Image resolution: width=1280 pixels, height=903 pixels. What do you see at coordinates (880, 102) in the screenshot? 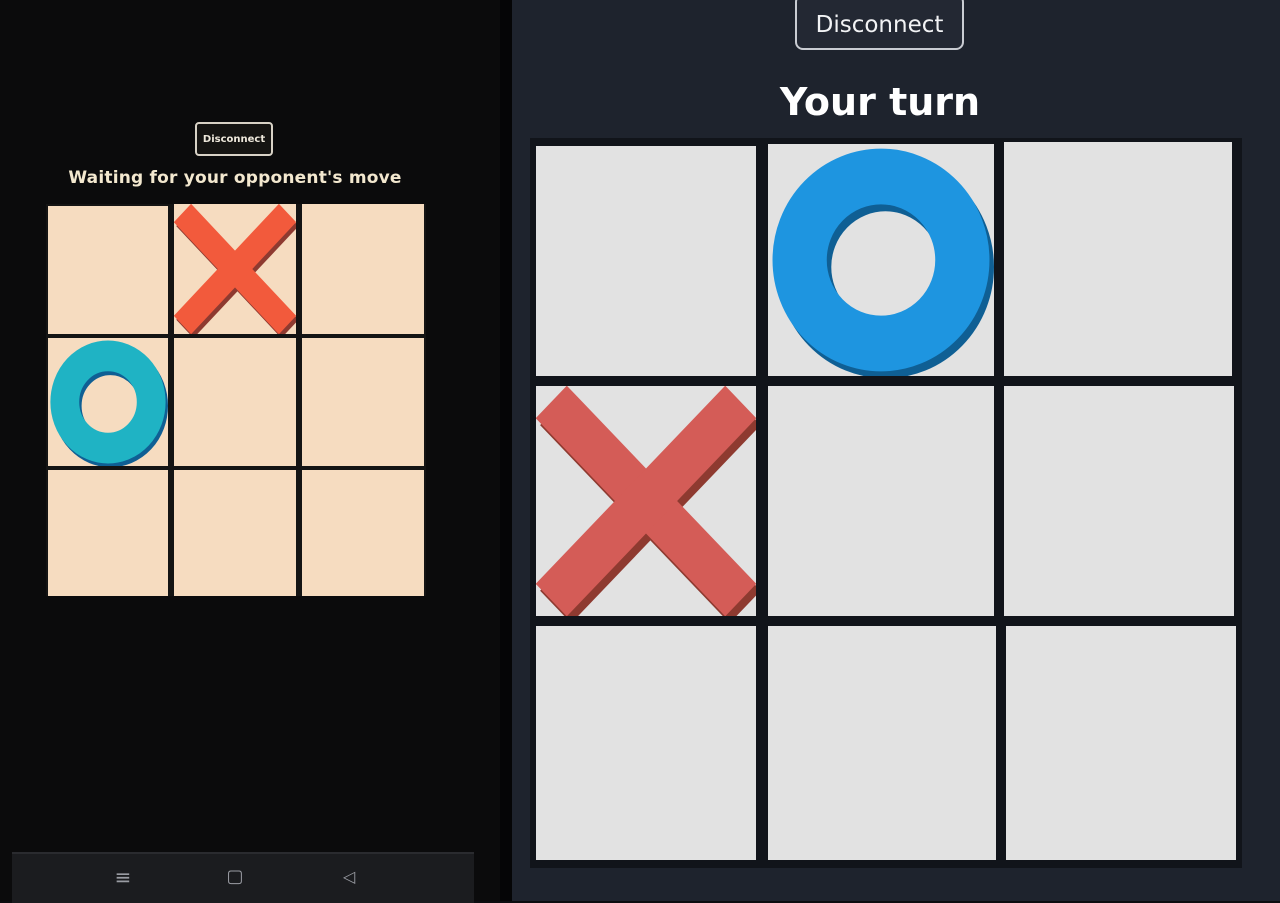
I see `right-status-text: Your turn` at bounding box center [880, 102].